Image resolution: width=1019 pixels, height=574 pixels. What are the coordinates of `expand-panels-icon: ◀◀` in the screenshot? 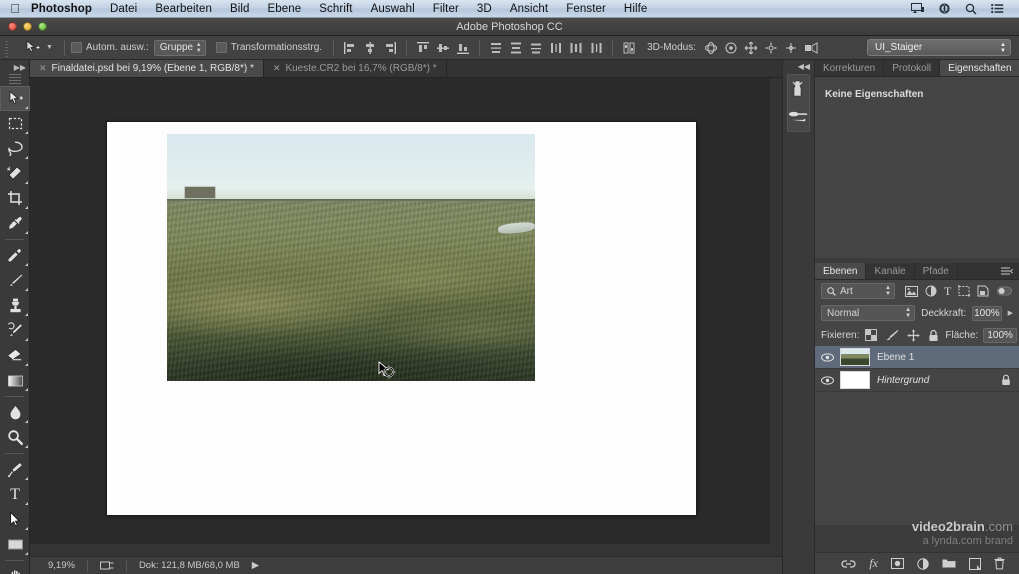 It's located at (798, 66).